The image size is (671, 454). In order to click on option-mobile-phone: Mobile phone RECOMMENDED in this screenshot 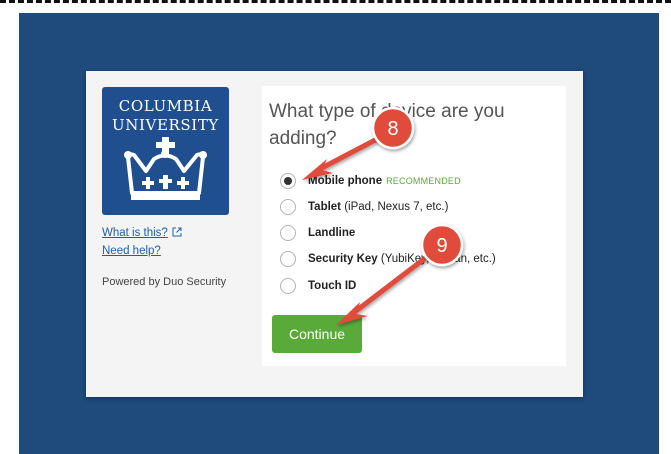, I will do `click(370, 181)`.